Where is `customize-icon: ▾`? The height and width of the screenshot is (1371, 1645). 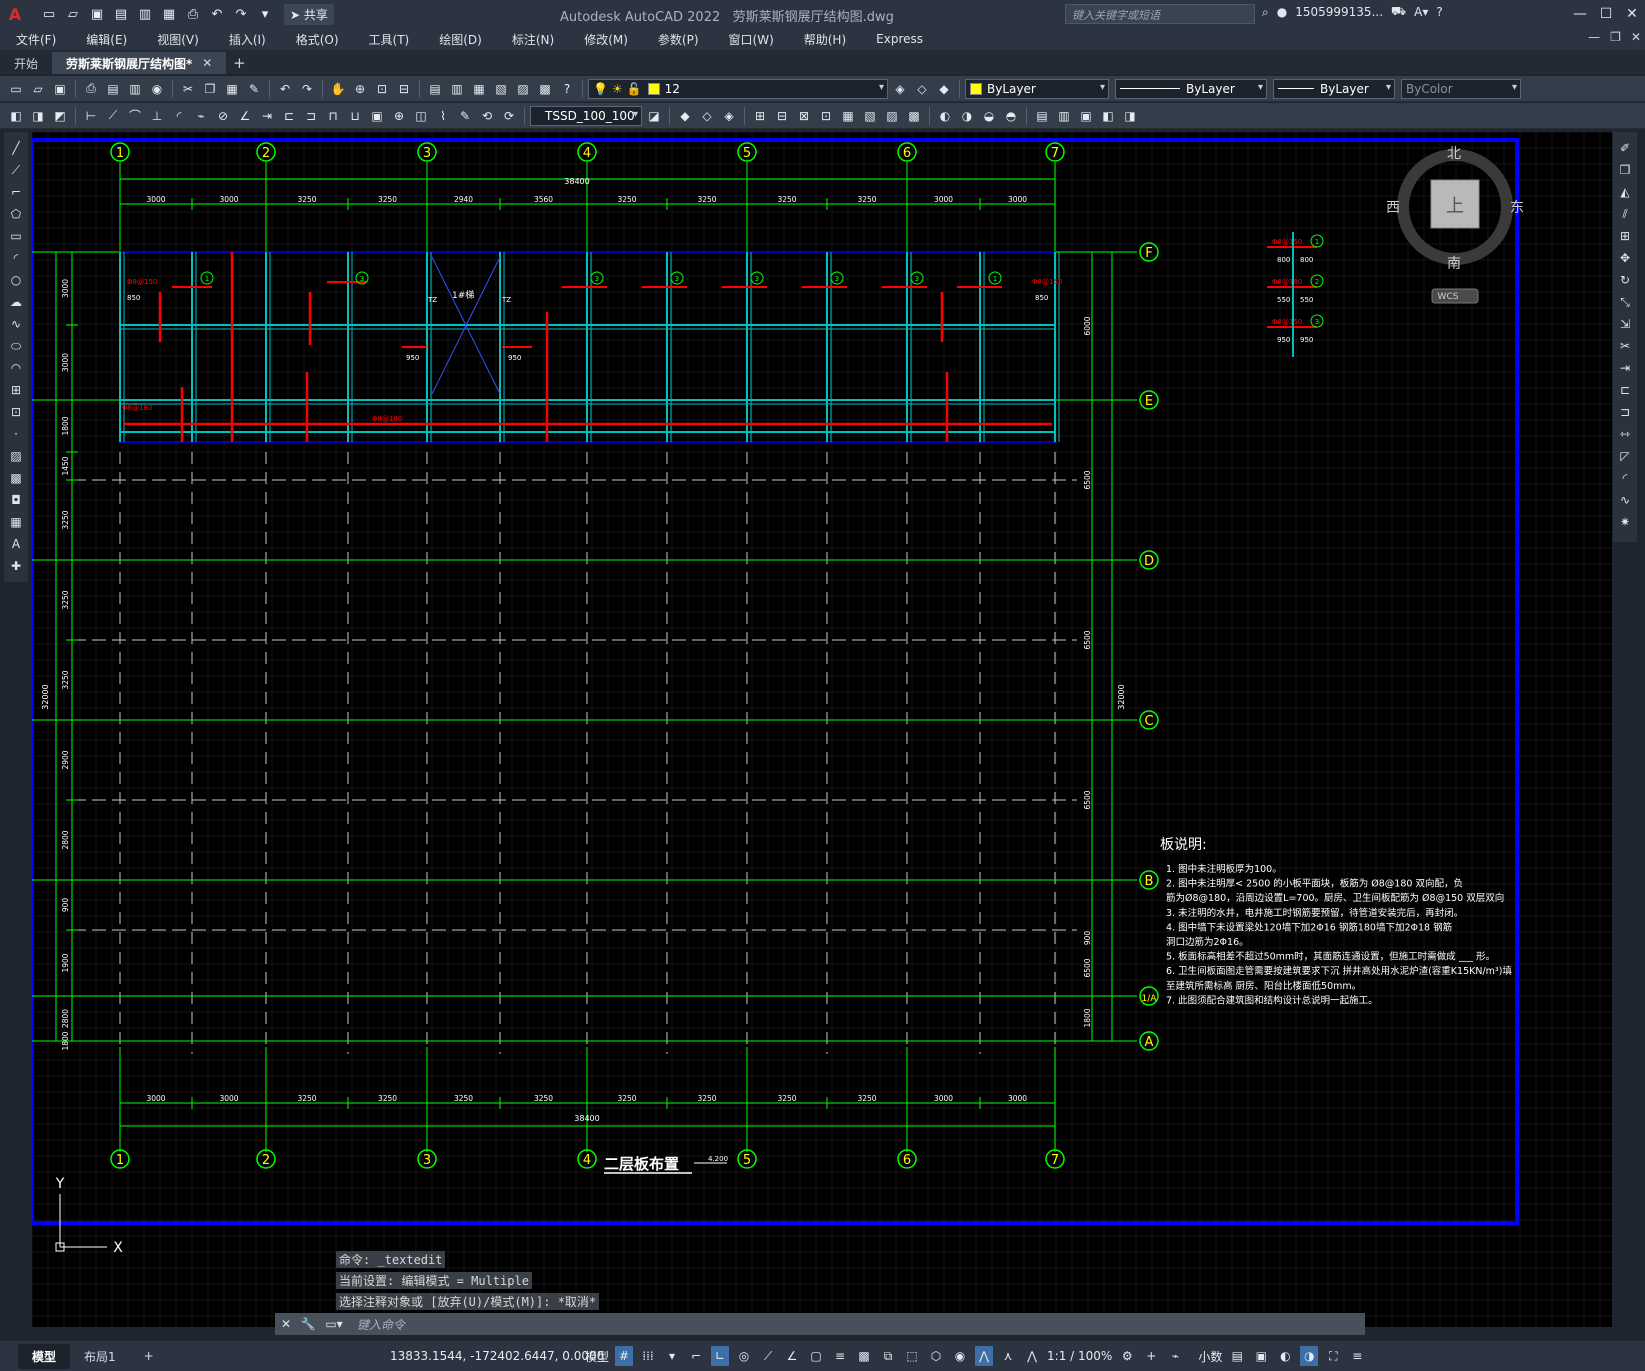 customize-icon: ▾ is located at coordinates (265, 14).